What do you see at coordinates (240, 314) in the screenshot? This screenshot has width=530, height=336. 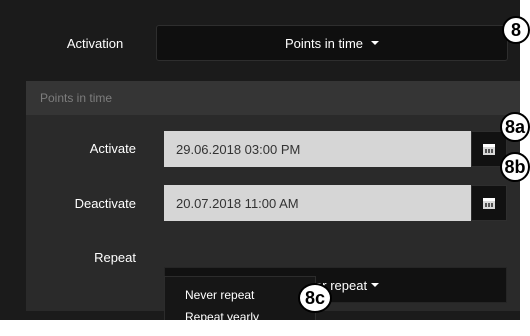 I see `menu-item-repeat-yearly: Repeat yearly` at bounding box center [240, 314].